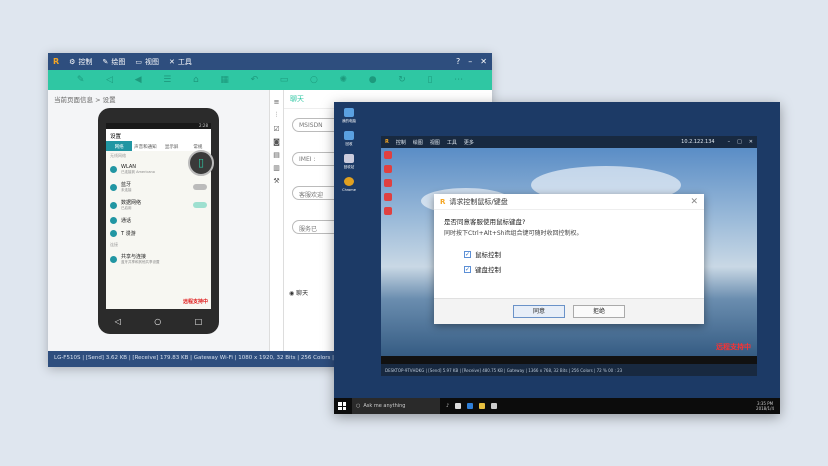  Describe the element at coordinates (458, 406) in the screenshot. I see `task-view-icon` at that location.